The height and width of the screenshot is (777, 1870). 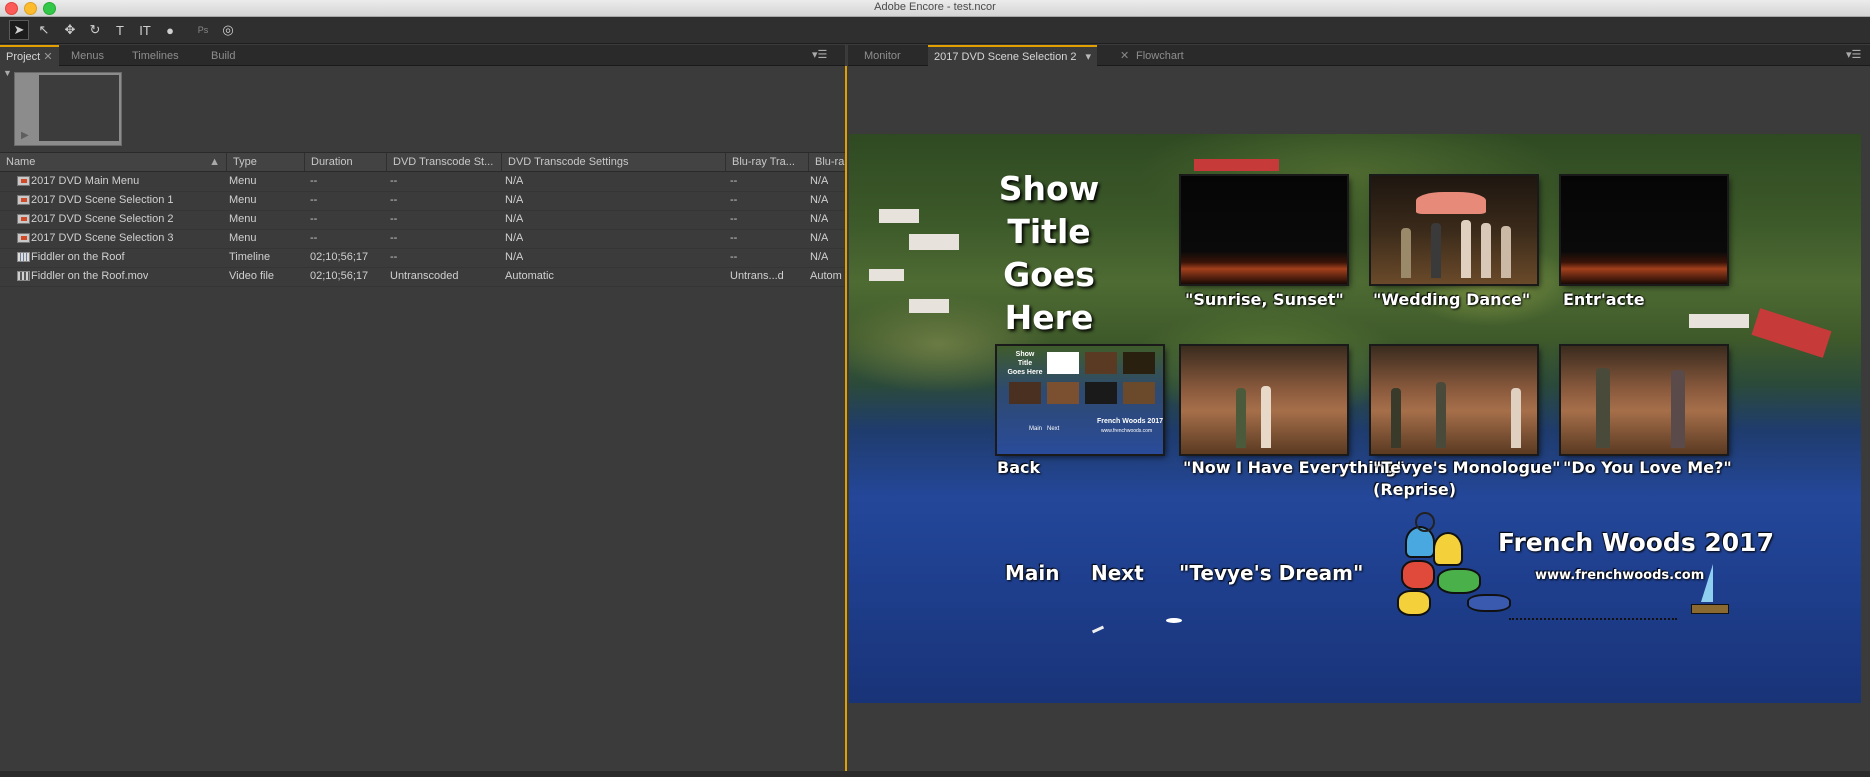 What do you see at coordinates (120, 30) in the screenshot?
I see `text-tool-icon: T` at bounding box center [120, 30].